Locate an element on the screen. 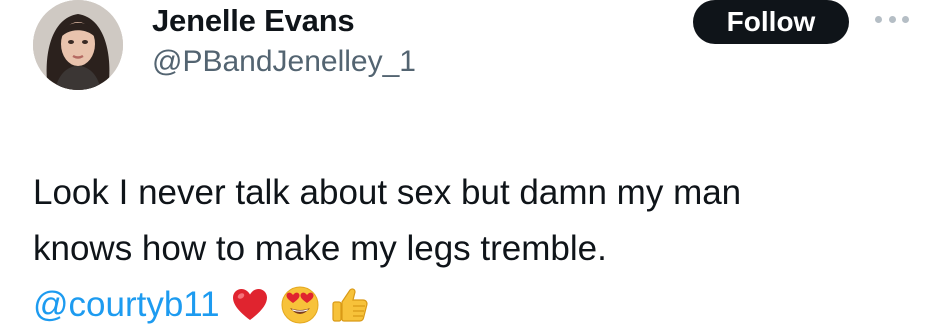  heart-eyes-face-icon is located at coordinates (300, 305).